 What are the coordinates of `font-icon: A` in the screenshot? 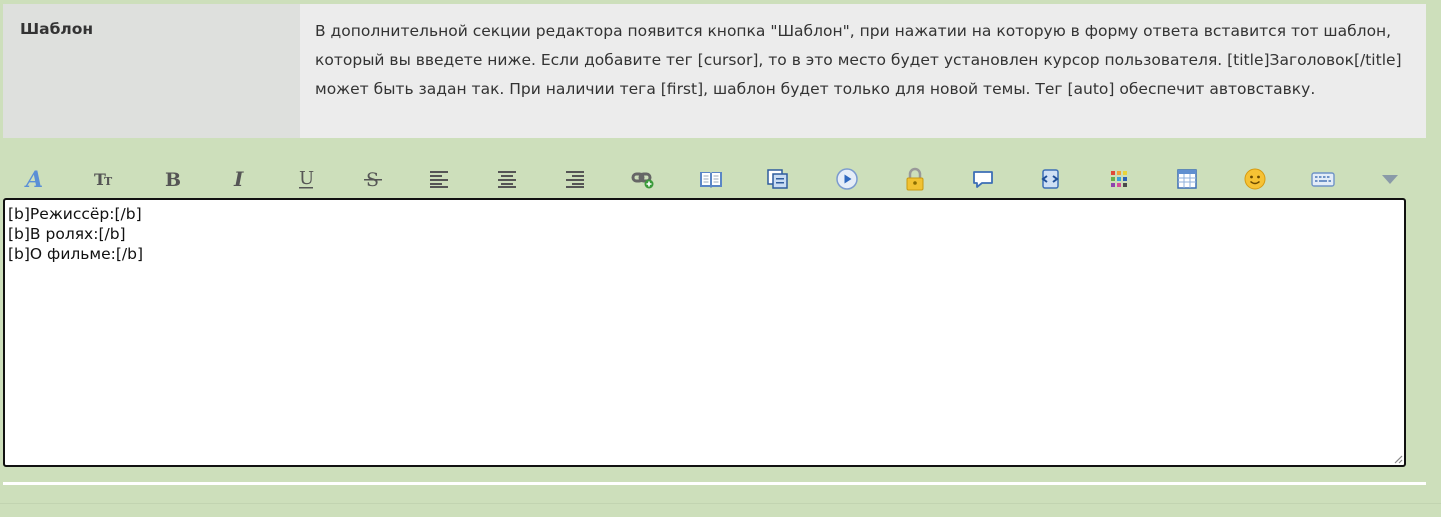 It's located at (36, 179).